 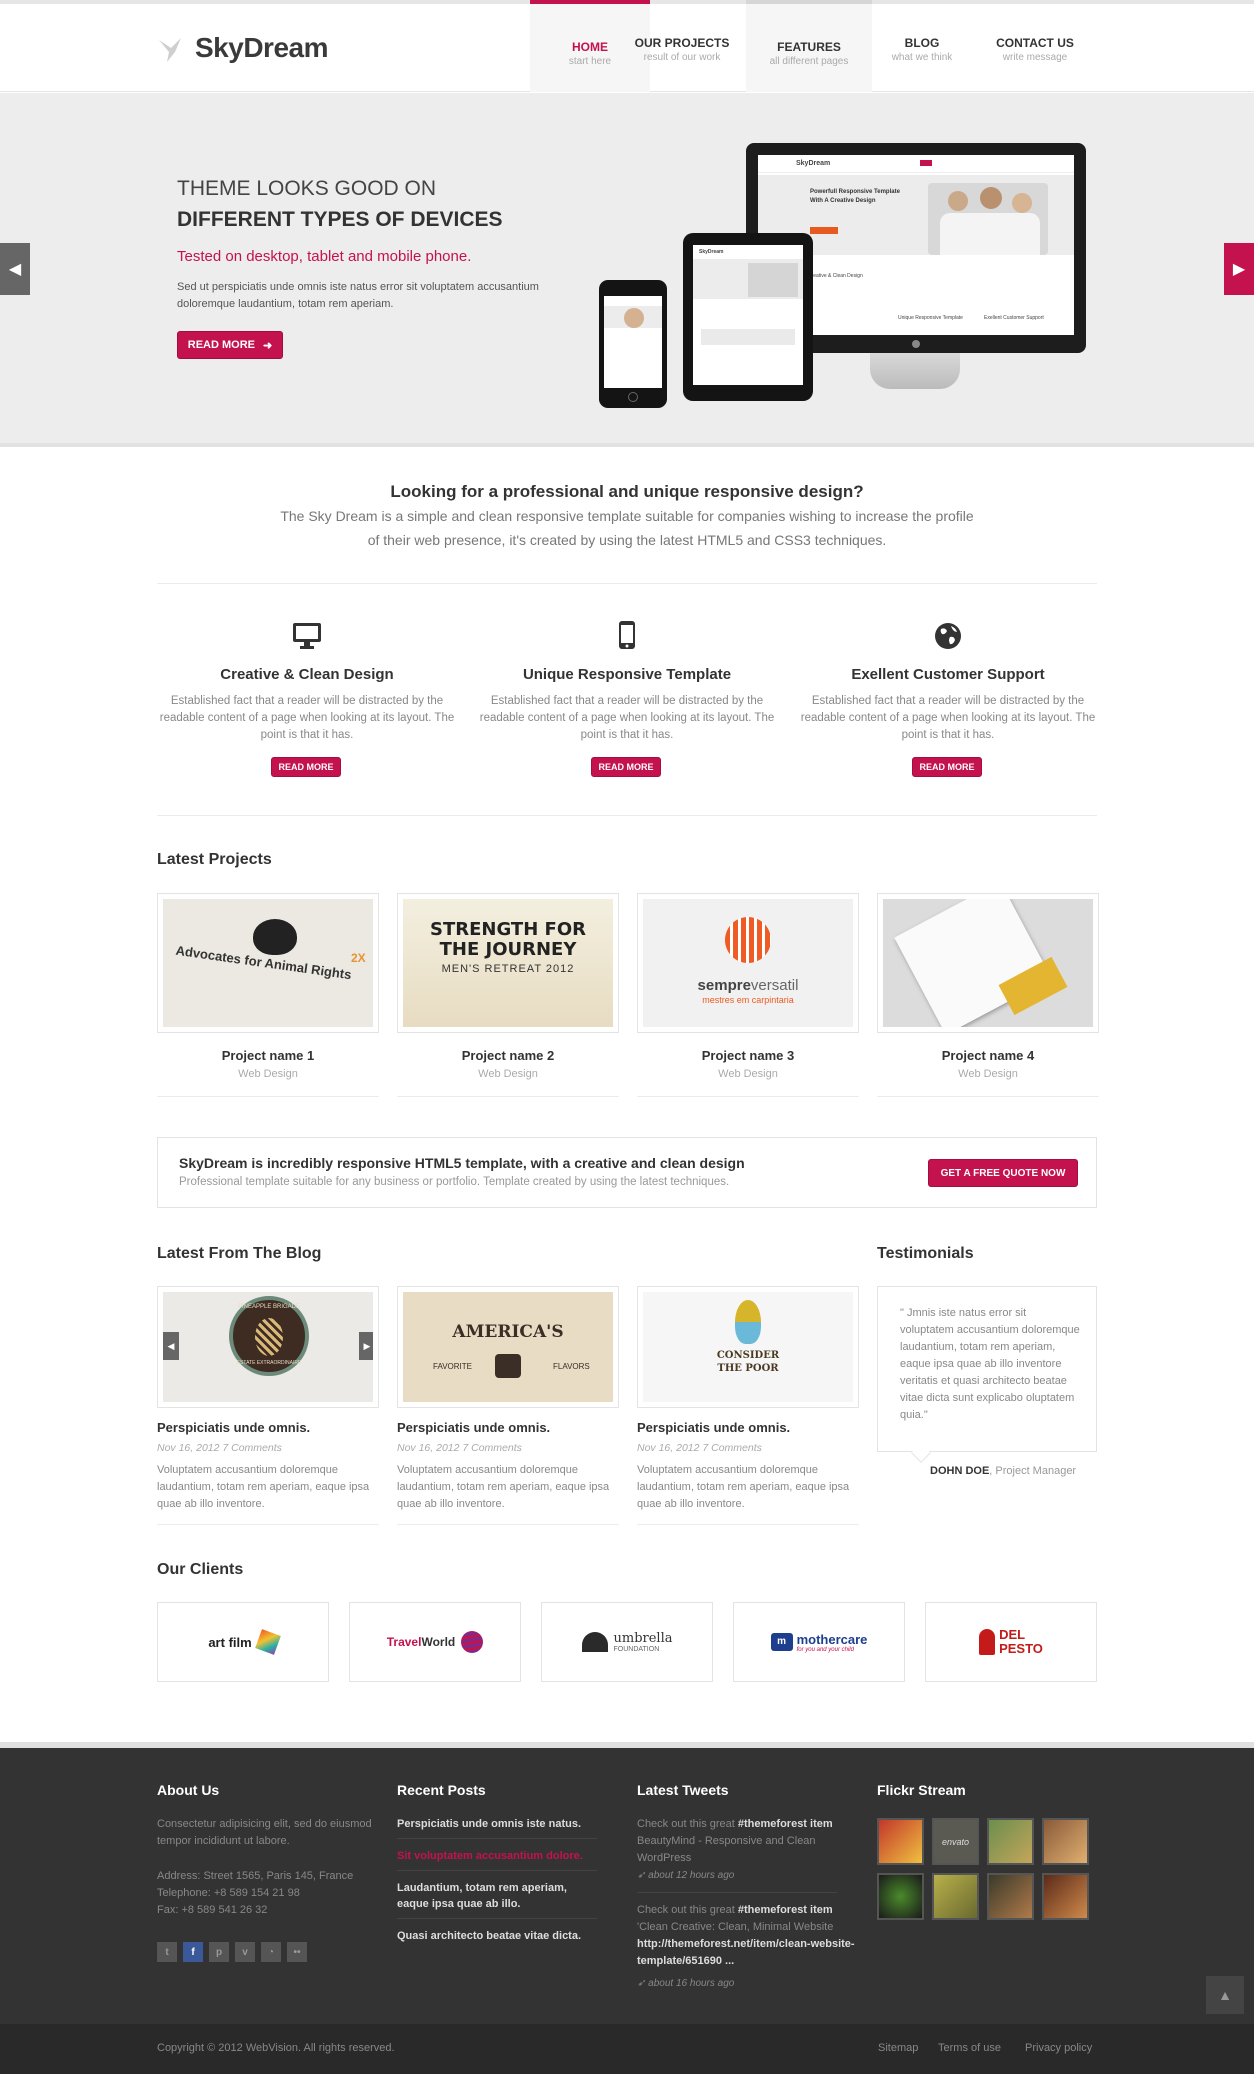 What do you see at coordinates (686, 1875) in the screenshot?
I see `tweet-time: ➶ about 12 hours ago` at bounding box center [686, 1875].